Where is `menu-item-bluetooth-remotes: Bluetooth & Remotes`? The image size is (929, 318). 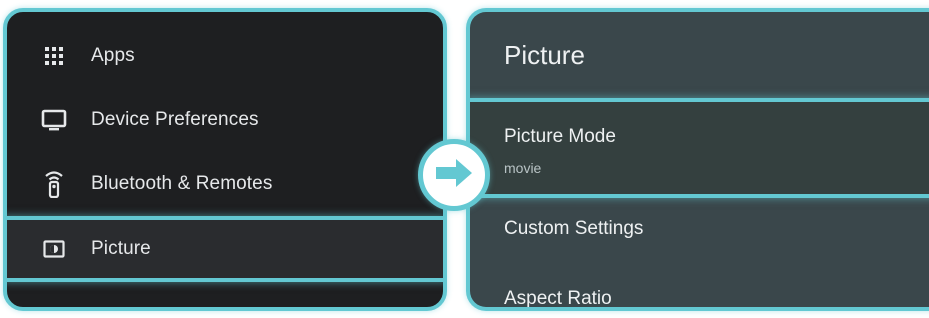
menu-item-bluetooth-remotes: Bluetooth & Remotes is located at coordinates (225, 184).